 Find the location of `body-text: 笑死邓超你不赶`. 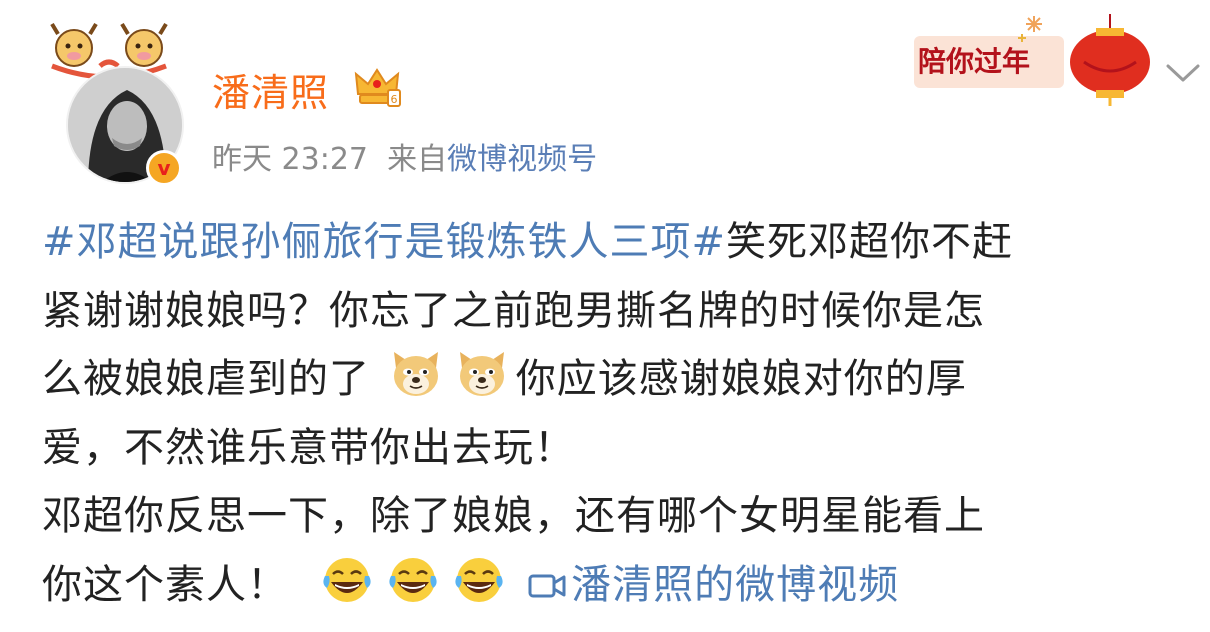

body-text: 笑死邓超你不赶 is located at coordinates (870, 242).